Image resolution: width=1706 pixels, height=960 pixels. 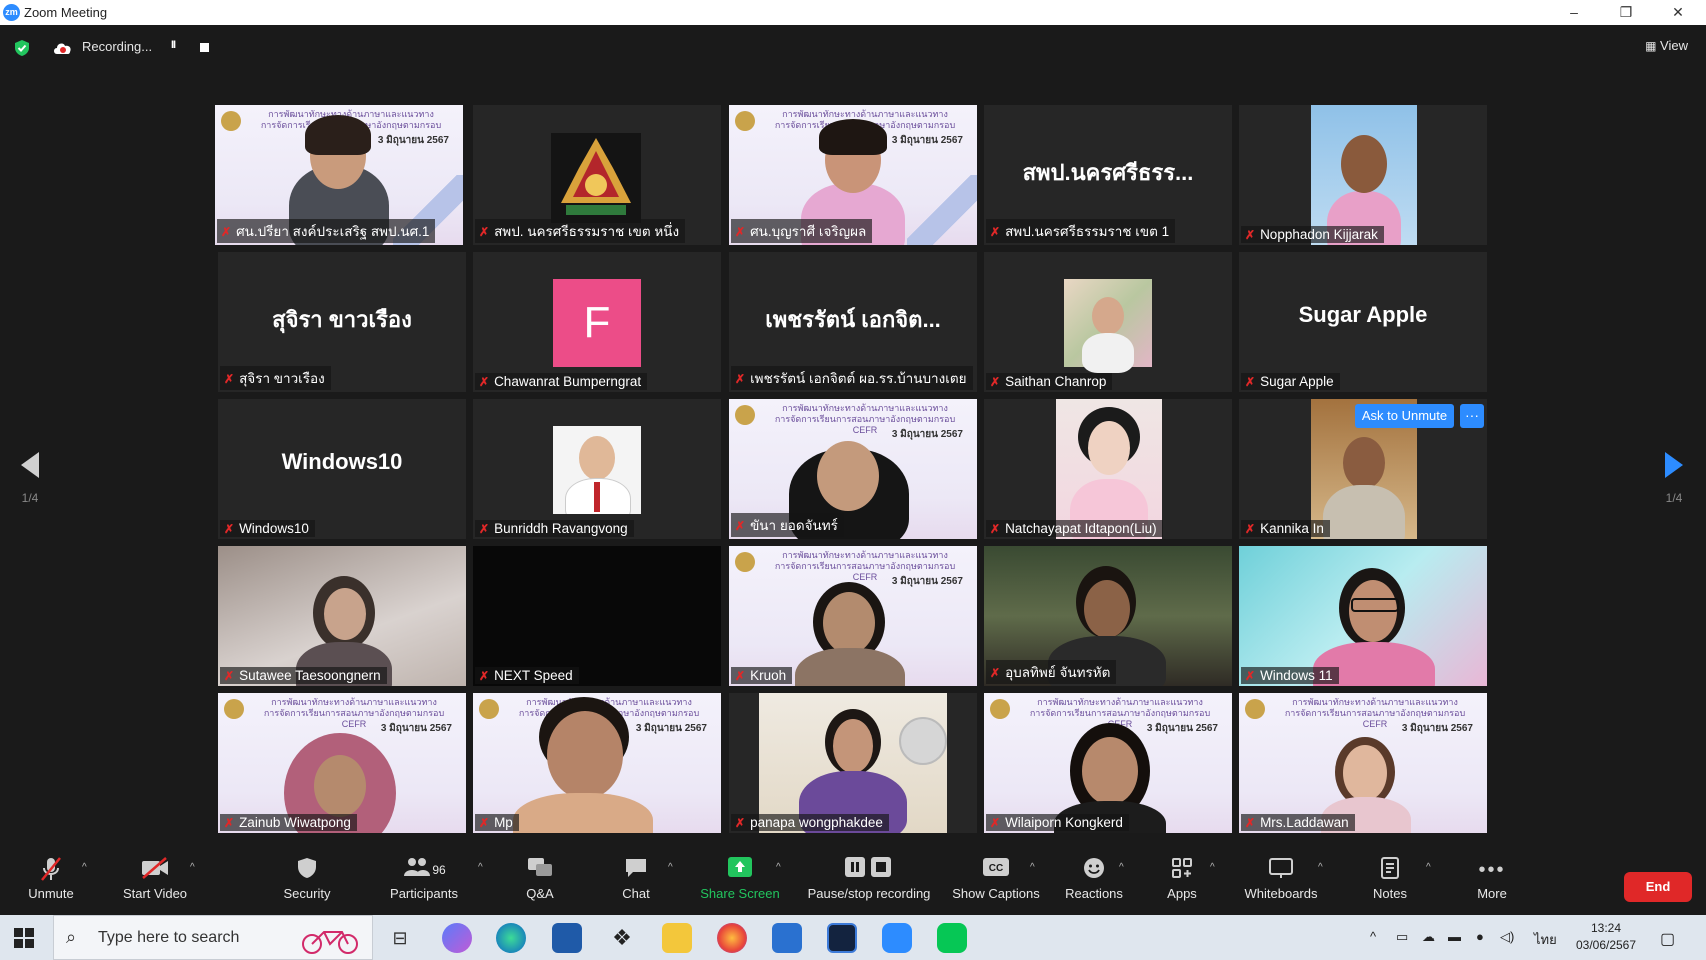 I want to click on video-tile: ✗ NEXT Speed, so click(x=597, y=616).